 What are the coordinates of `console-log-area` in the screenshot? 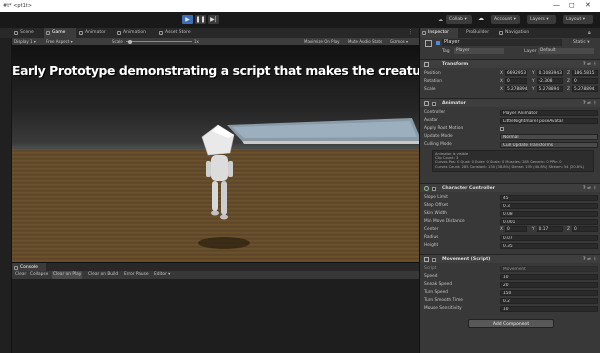 It's located at (215, 316).